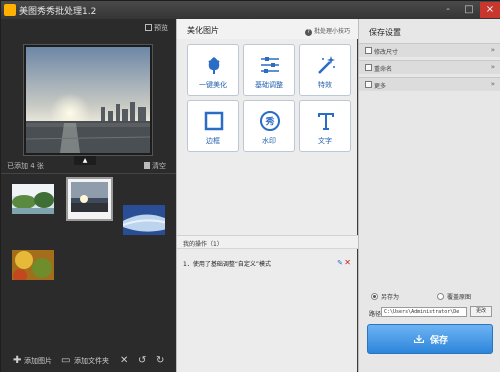 This screenshot has width=500, height=372. What do you see at coordinates (440, 296) in the screenshot?
I see `radio-off-icon` at bounding box center [440, 296].